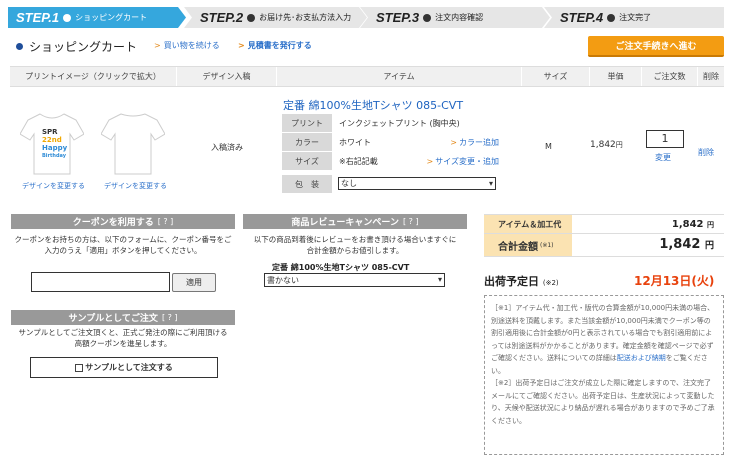 This screenshot has width=733, height=461. What do you see at coordinates (279, 45) in the screenshot?
I see `issue-estimate-label: 見積書を発行する` at bounding box center [279, 45].